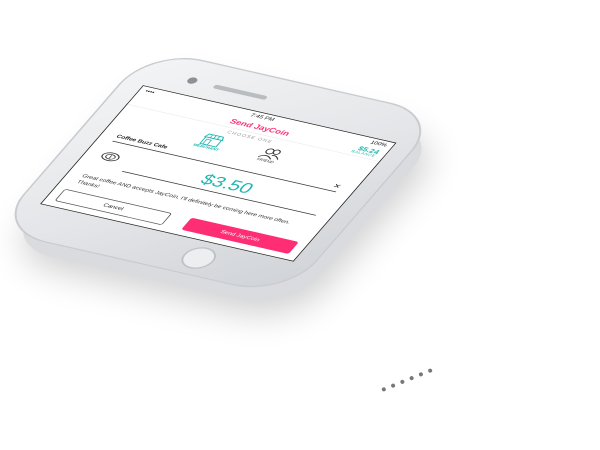 This screenshot has width=600, height=450. What do you see at coordinates (269, 156) in the screenshot?
I see `friend-option: FRIEND` at bounding box center [269, 156].